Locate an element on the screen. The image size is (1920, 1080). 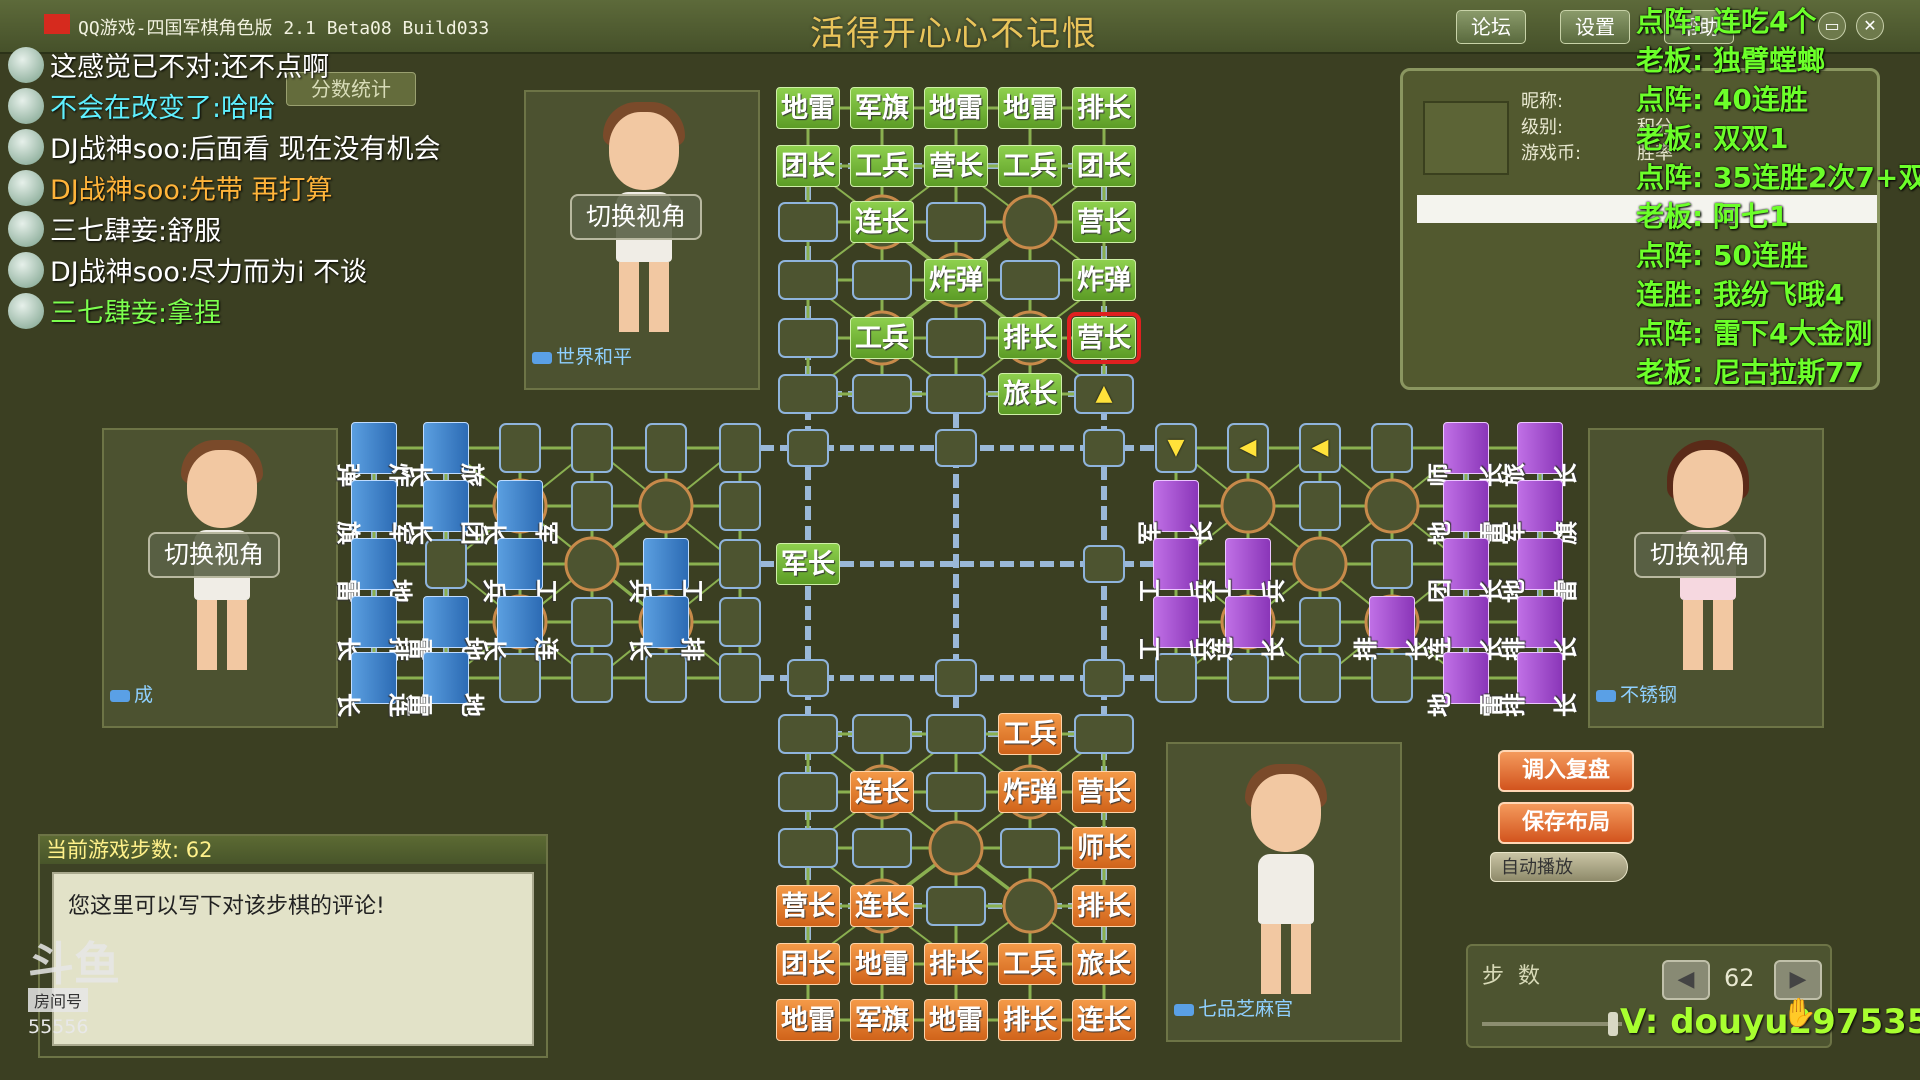
next-step-button: ▶ is located at coordinates (1798, 980).